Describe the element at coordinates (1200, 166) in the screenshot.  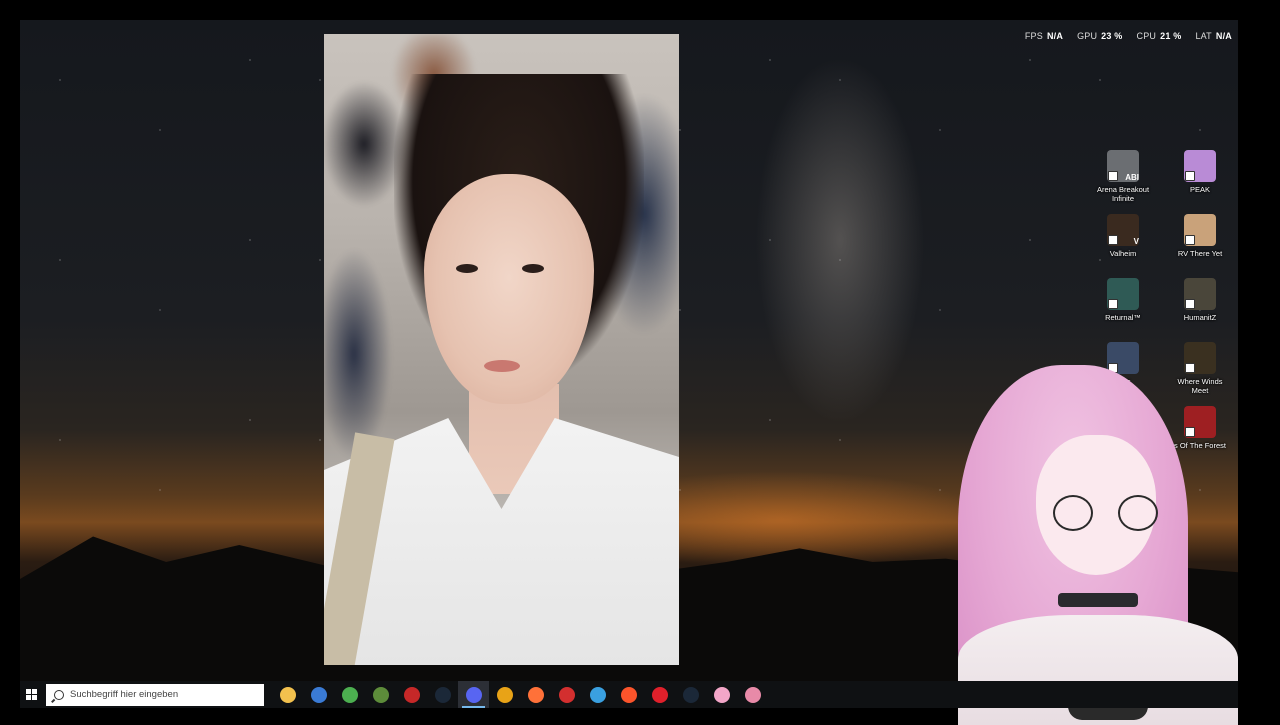
I see `peak-icon` at that location.